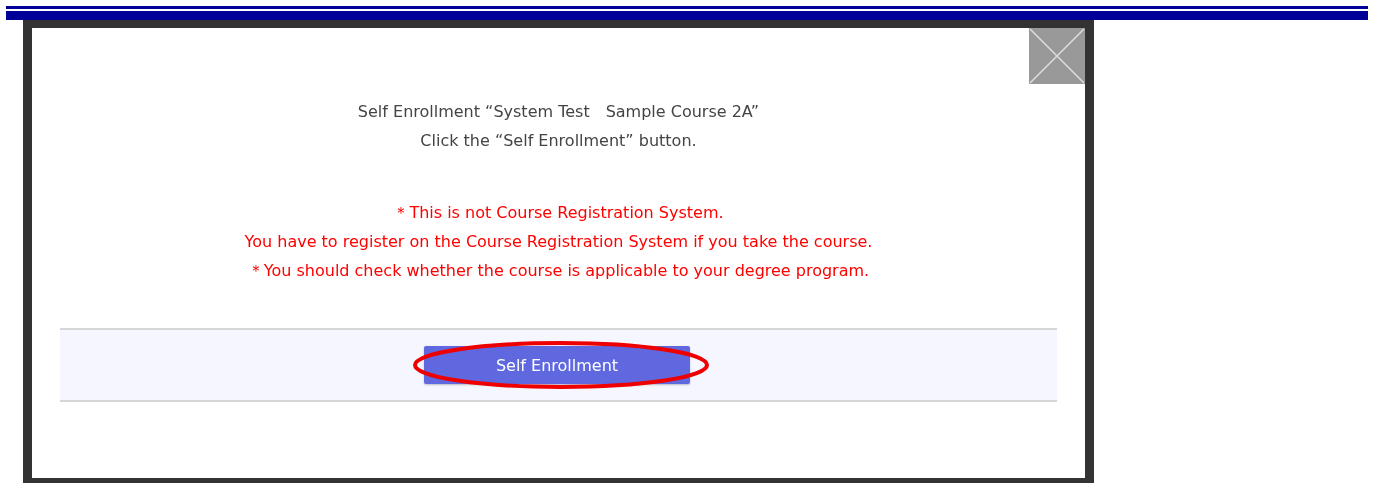 This screenshot has height=483, width=1378. What do you see at coordinates (558, 111) in the screenshot?
I see `message-text: Self Enrollment “System Test Sample Course 2A”` at bounding box center [558, 111].